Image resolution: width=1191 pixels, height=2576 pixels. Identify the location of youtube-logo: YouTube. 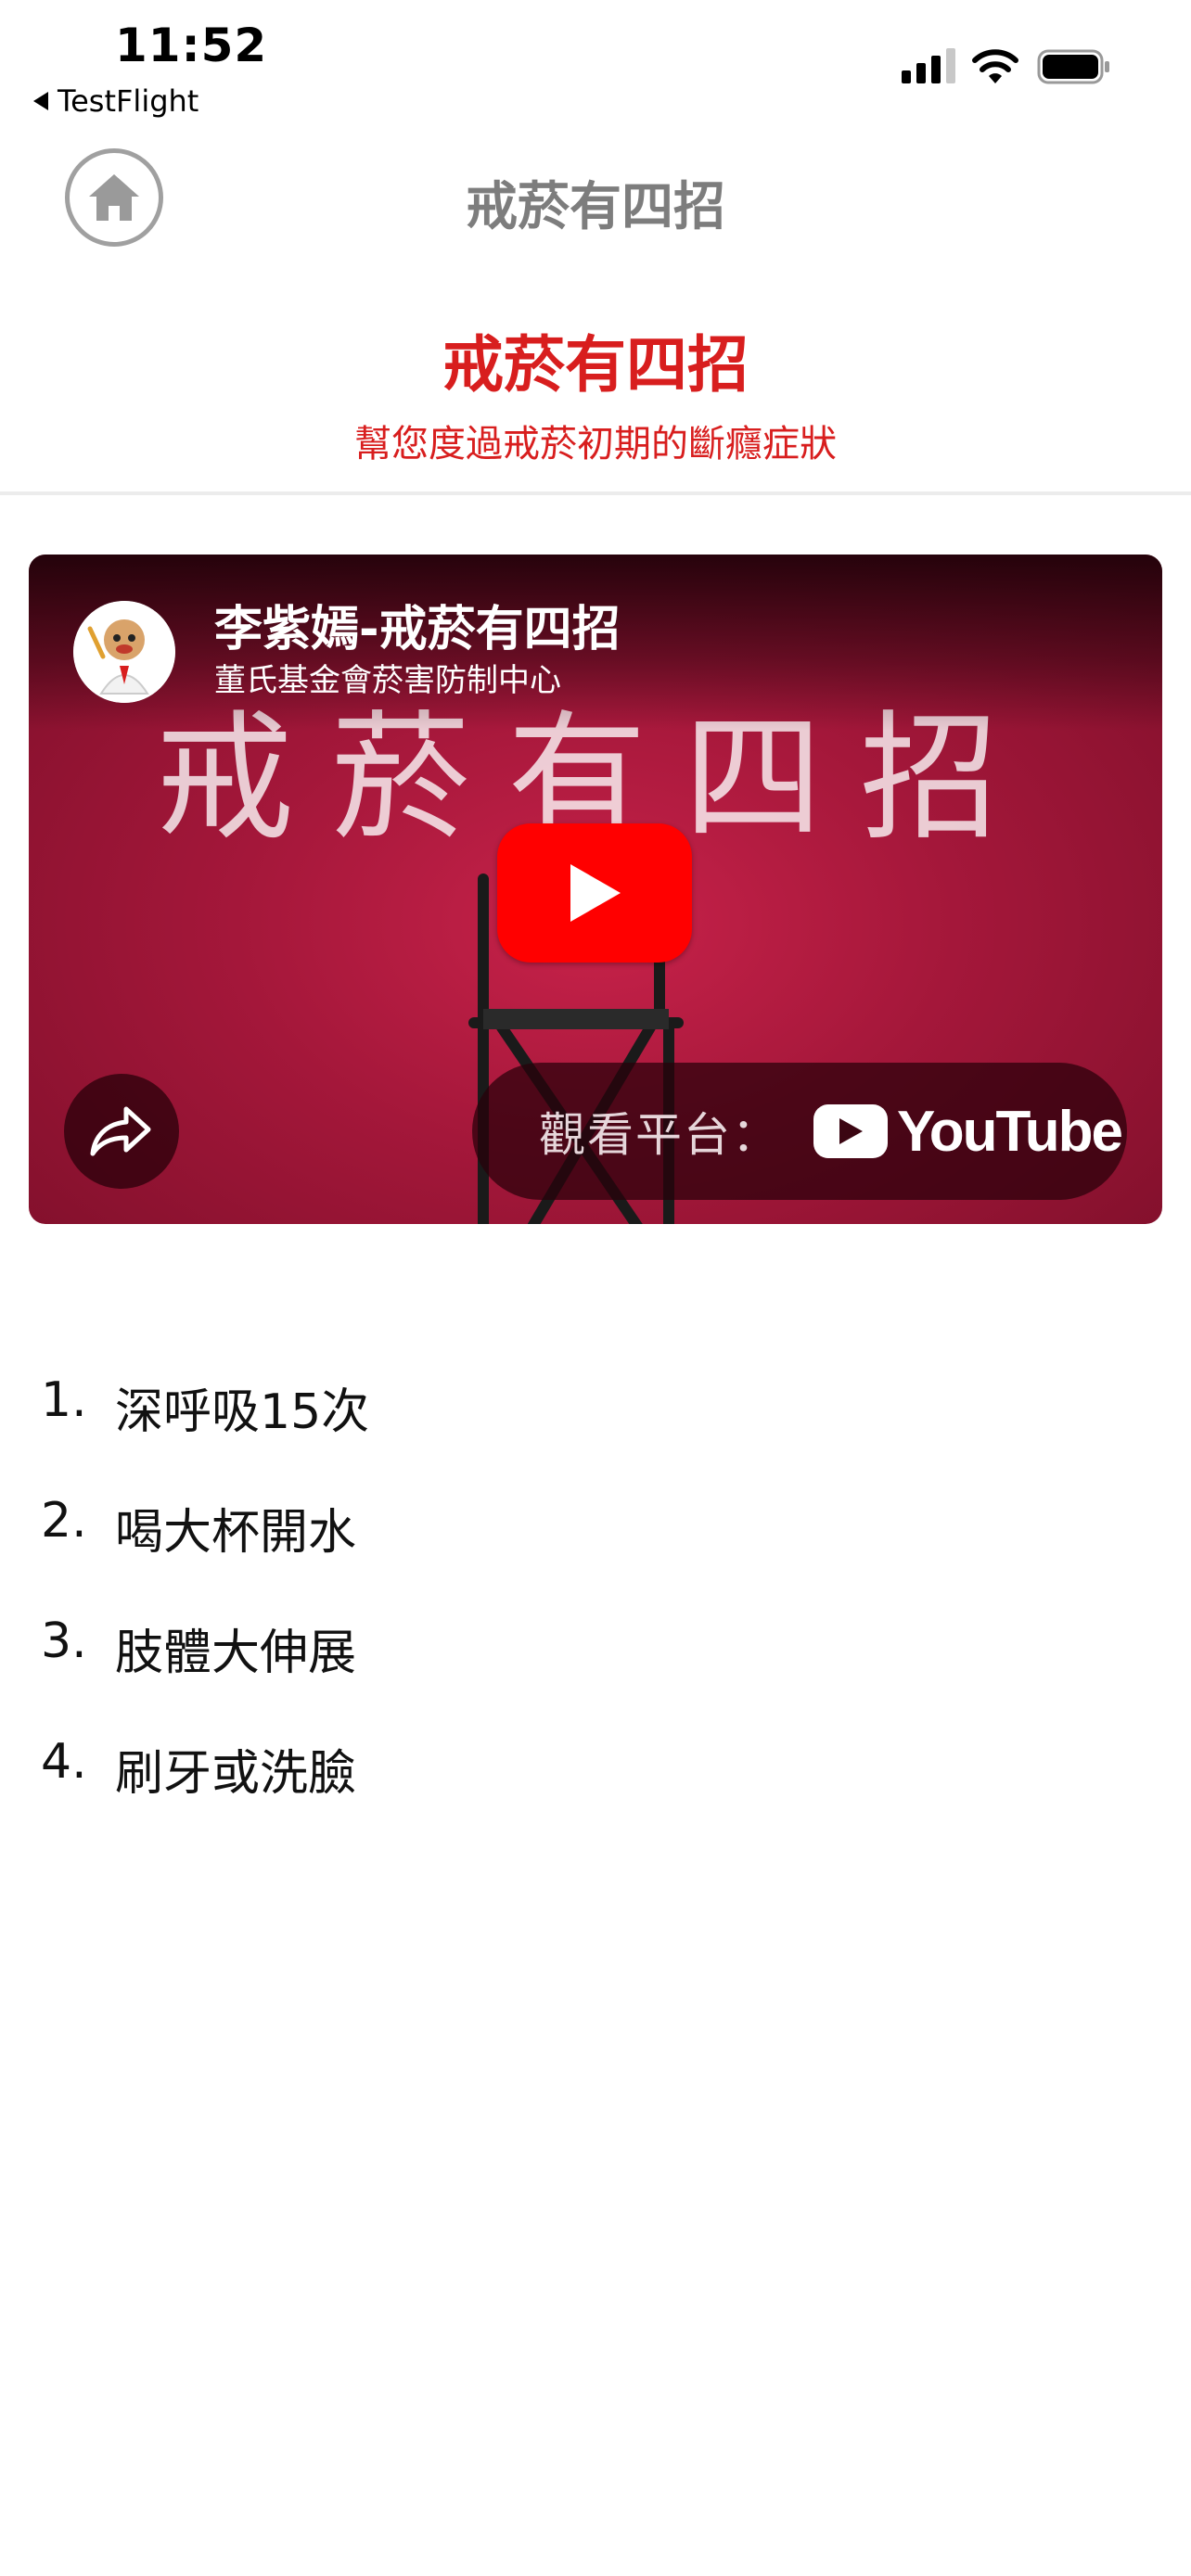
(968, 1132).